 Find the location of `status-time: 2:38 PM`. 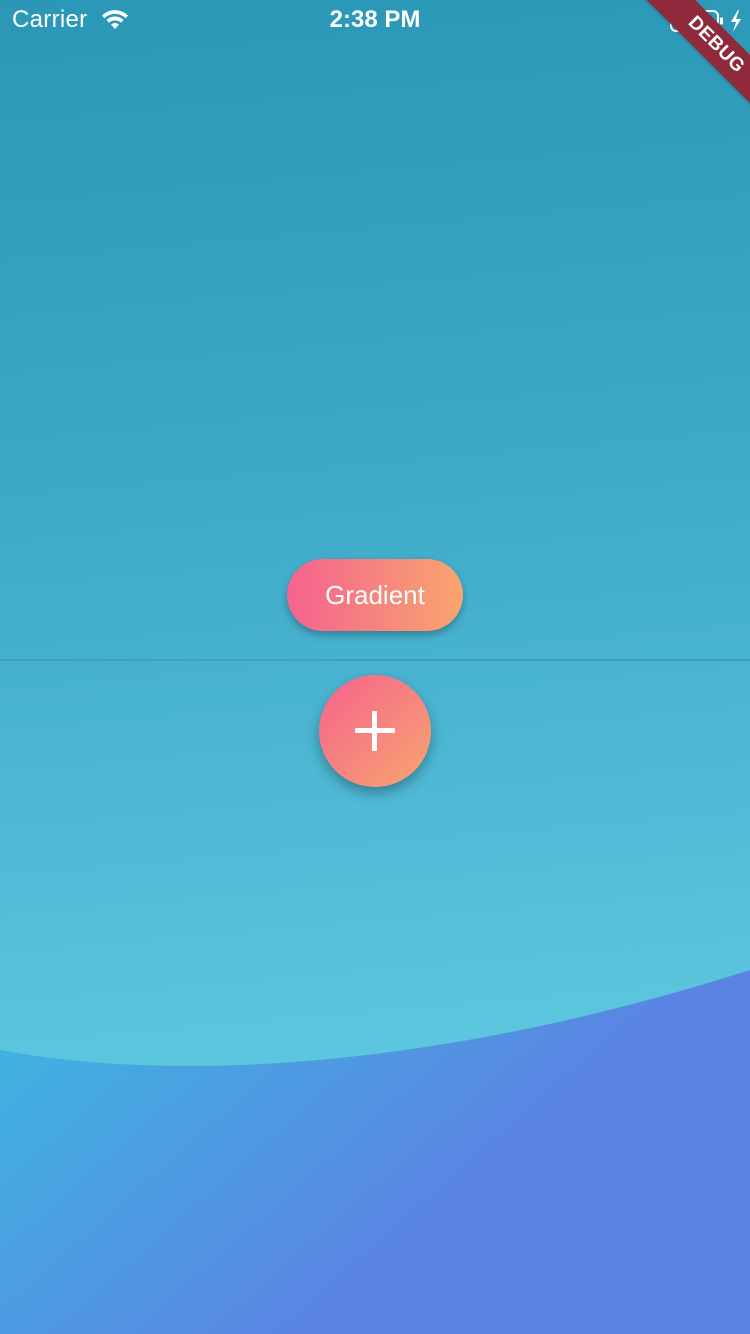

status-time: 2:38 PM is located at coordinates (375, 19).